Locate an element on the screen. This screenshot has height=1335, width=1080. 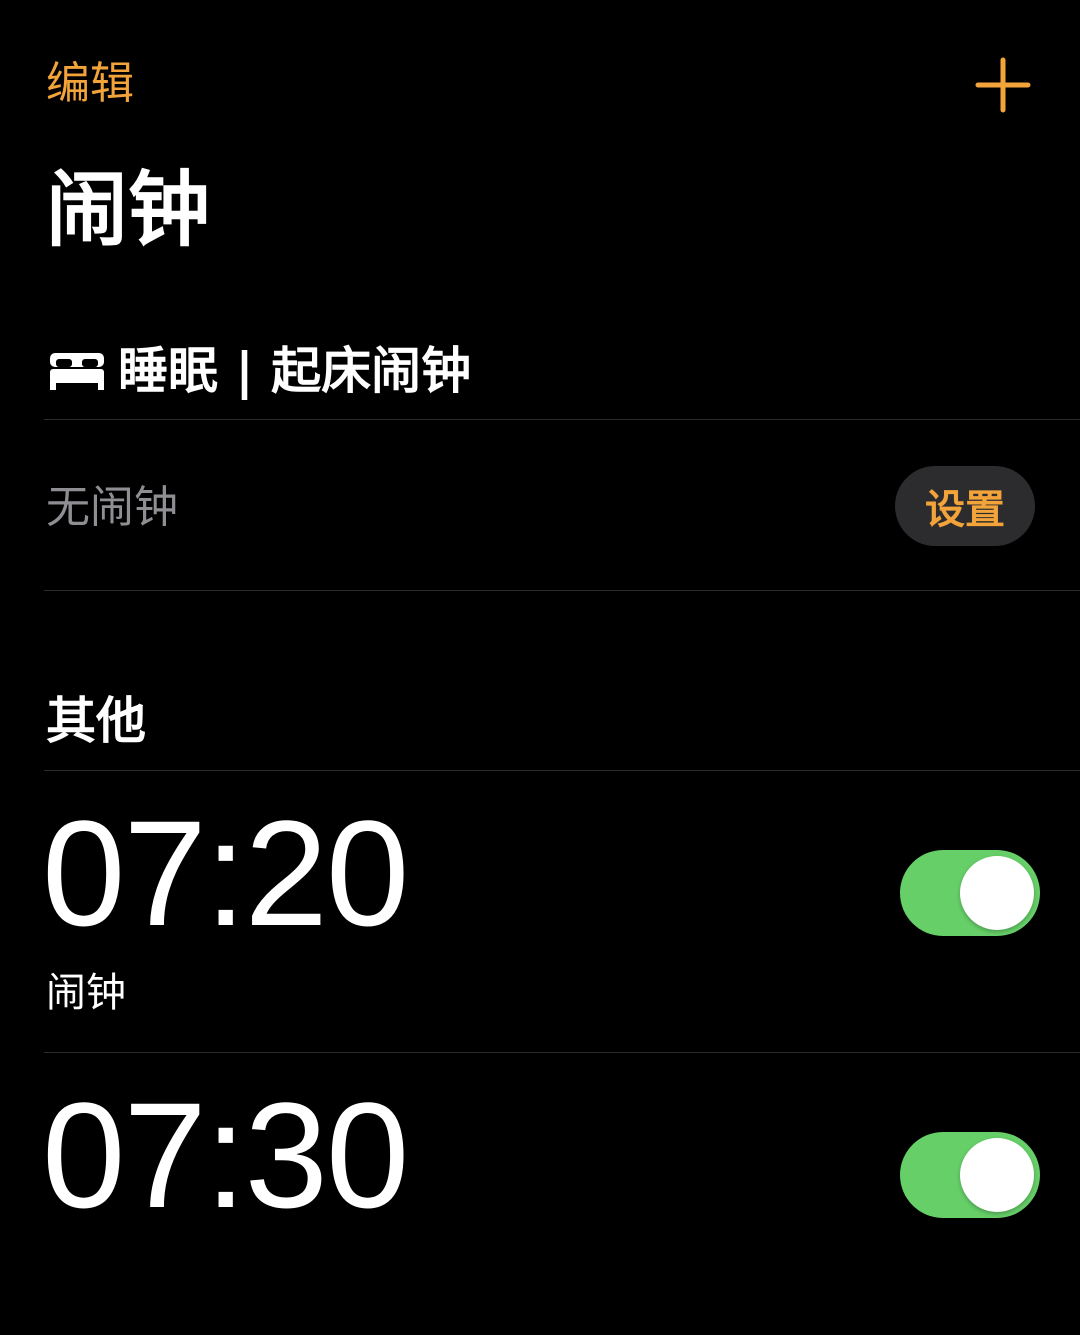
set-sleep-button: 设置 is located at coordinates (965, 506).